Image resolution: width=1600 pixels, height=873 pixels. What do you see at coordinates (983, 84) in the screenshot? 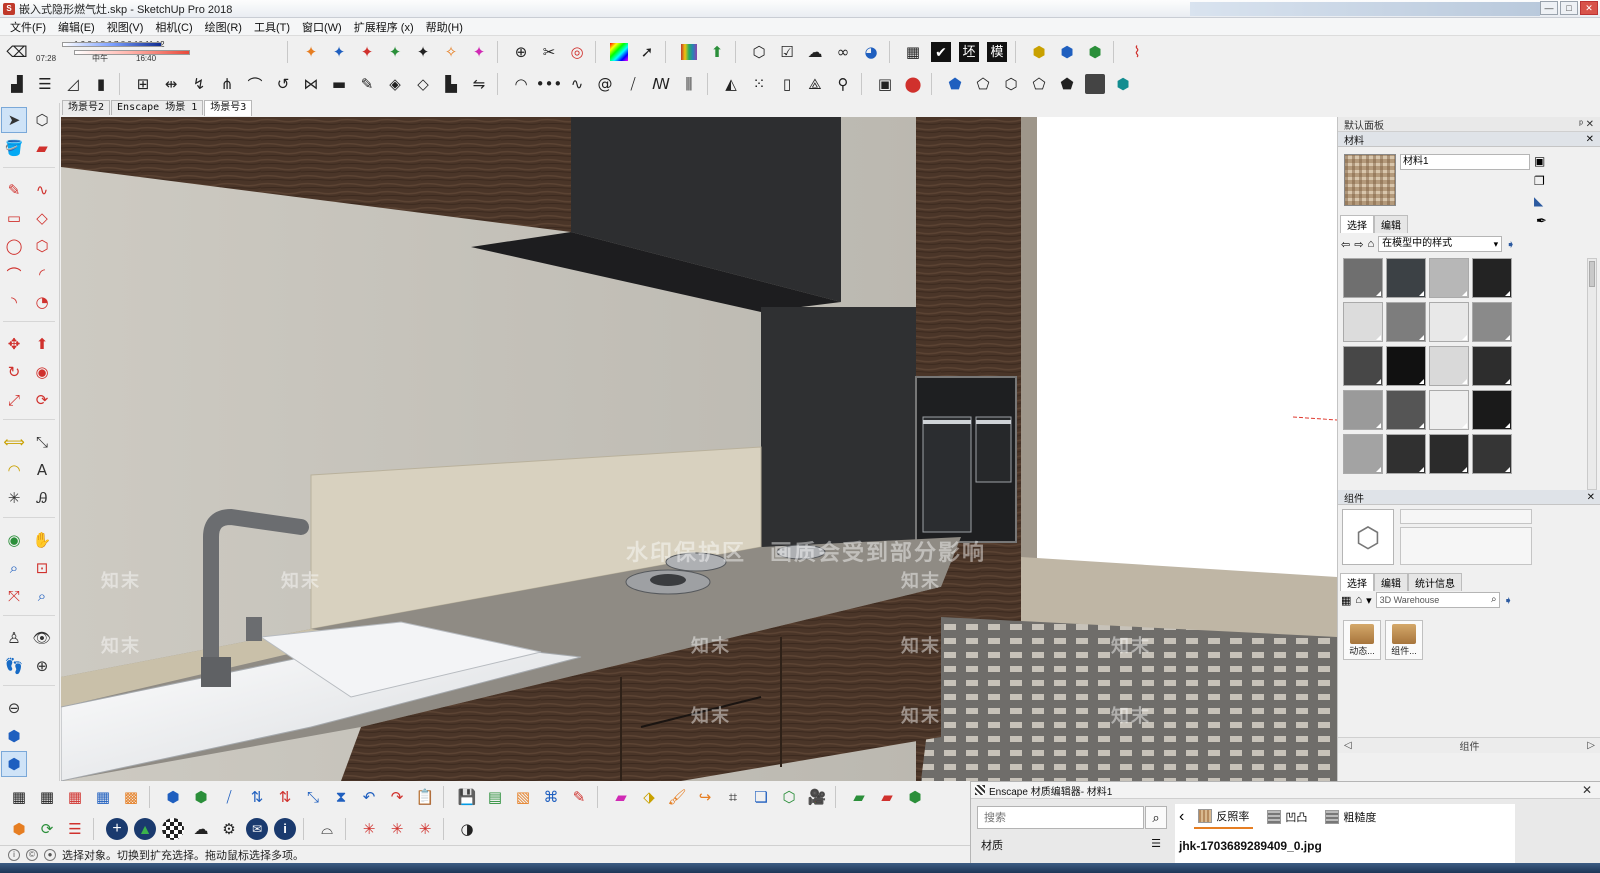
I see `face-style-white-icon: ⬠` at bounding box center [983, 84].